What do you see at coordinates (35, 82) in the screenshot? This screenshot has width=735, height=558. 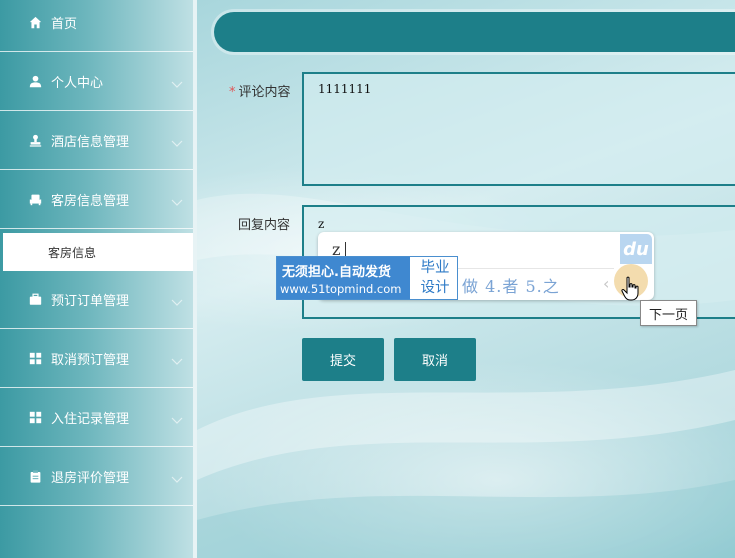 I see `user-icon` at bounding box center [35, 82].